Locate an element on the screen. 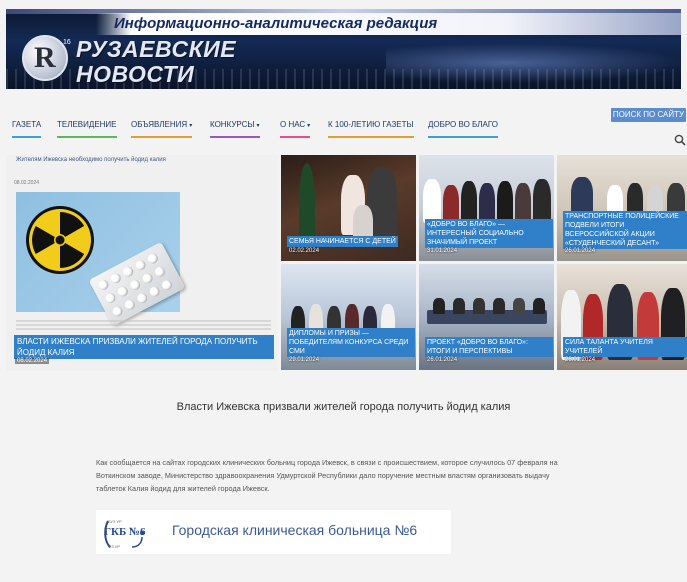 Image resolution: width=687 pixels, height=582 pixels. nav-item-label: ДОБРО ВО БЛАГО is located at coordinates (463, 124).